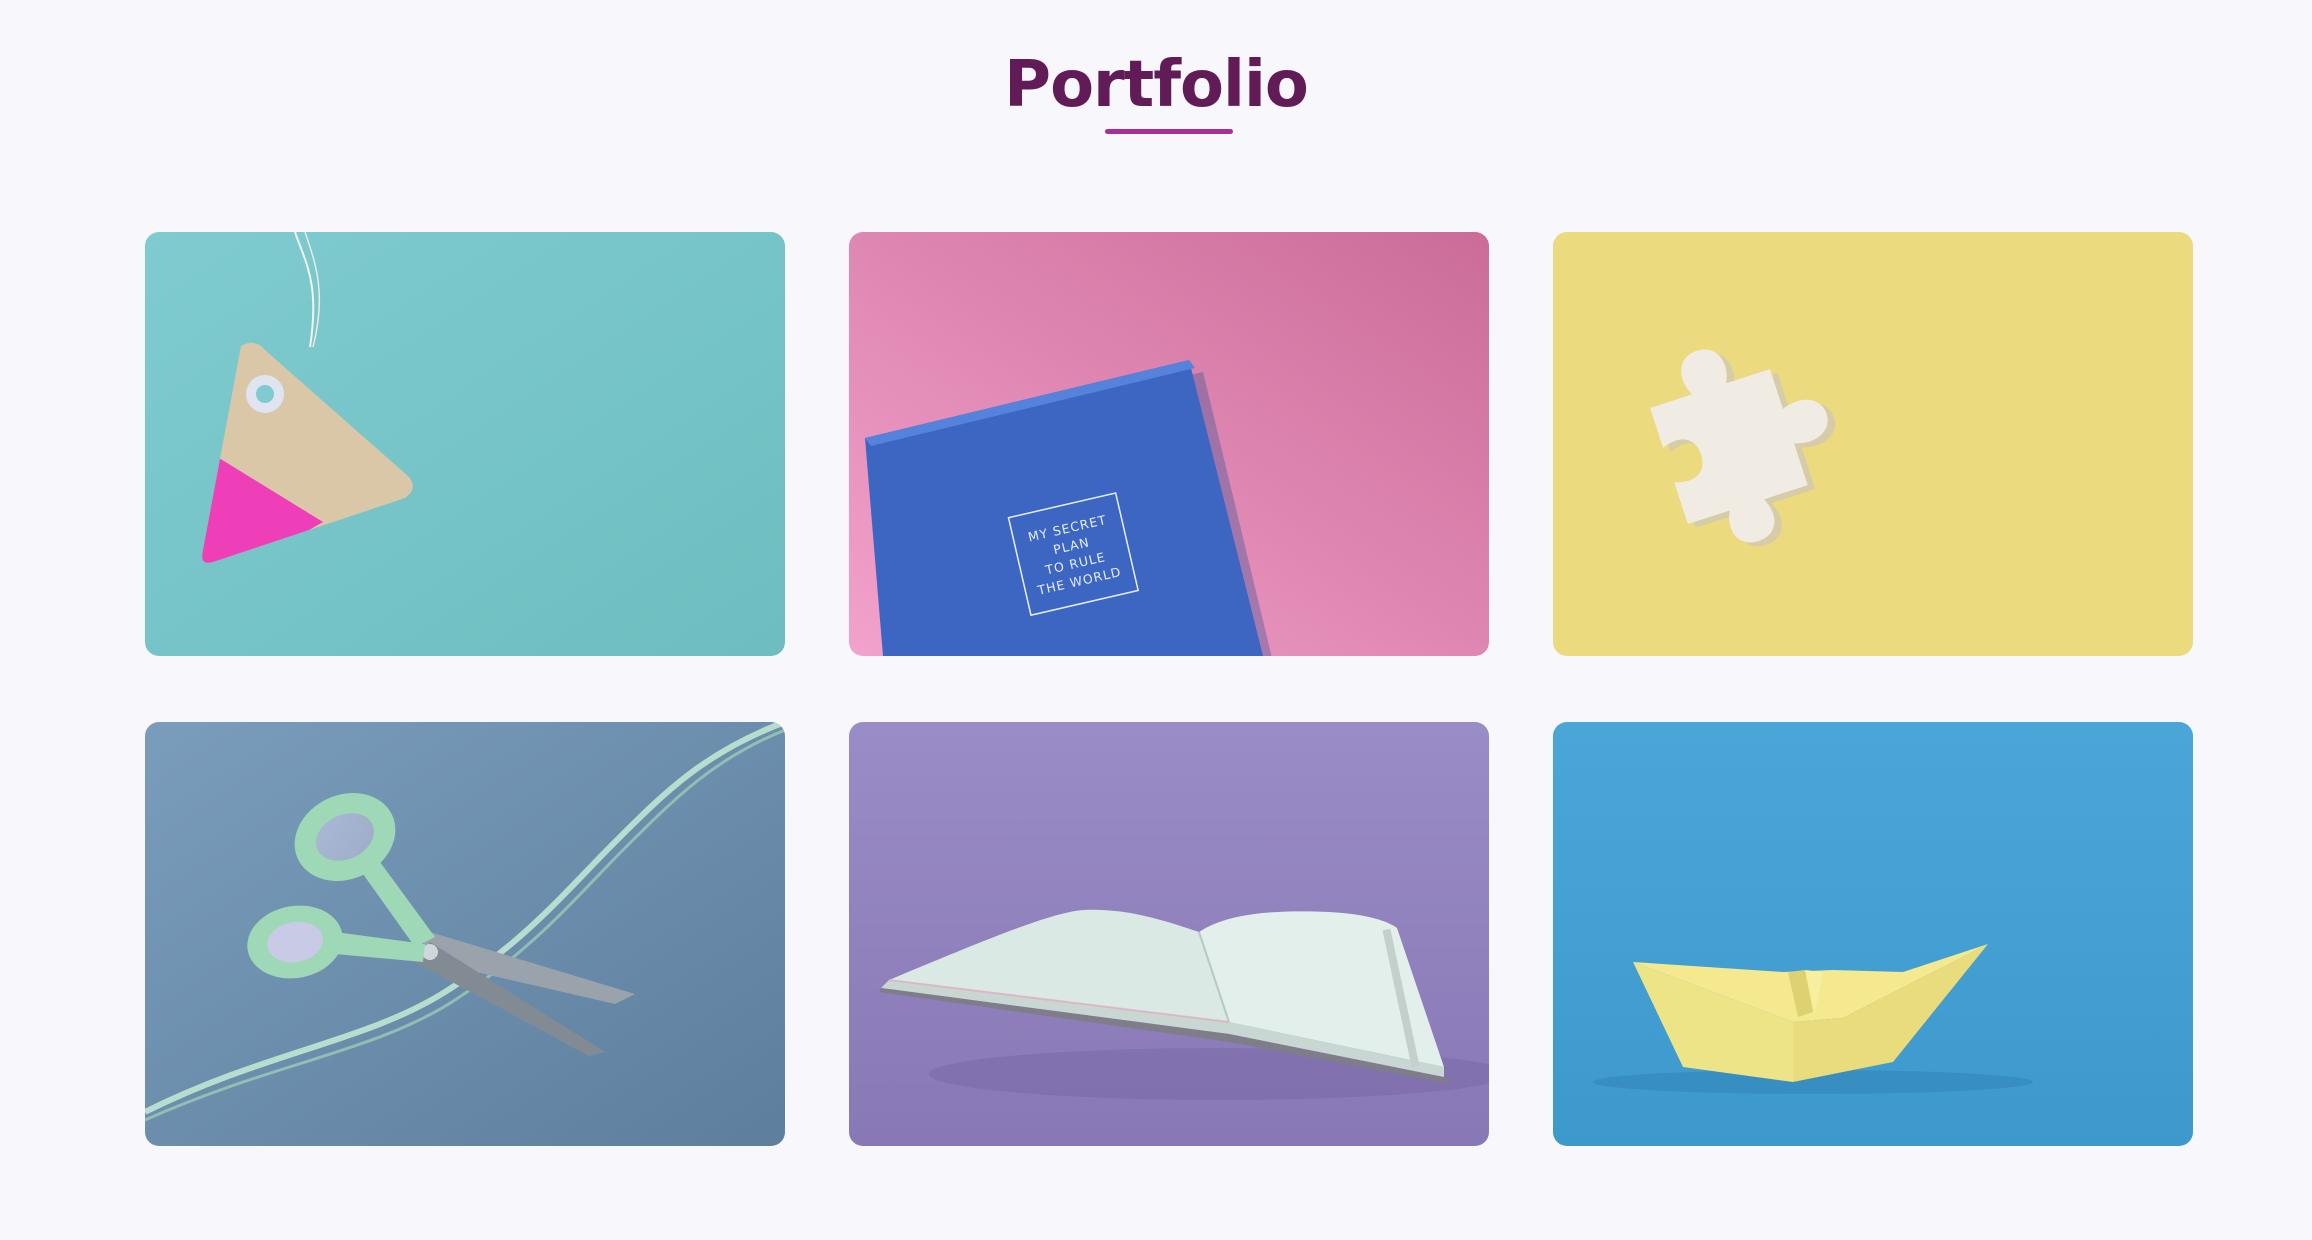 The height and width of the screenshot is (1240, 2312). I want to click on notebook-image: MY SECRET PLAN TO RULE THE WORLD, so click(1169, 444).